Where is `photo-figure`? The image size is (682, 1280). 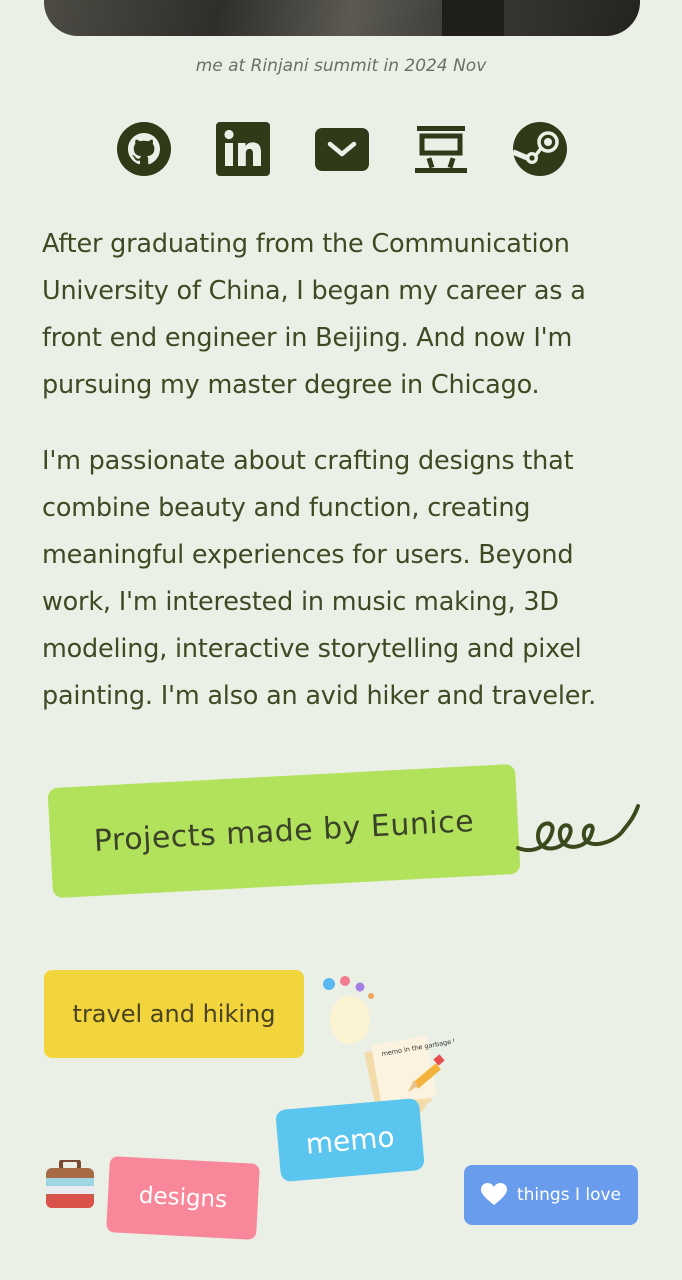 photo-figure is located at coordinates (473, 18).